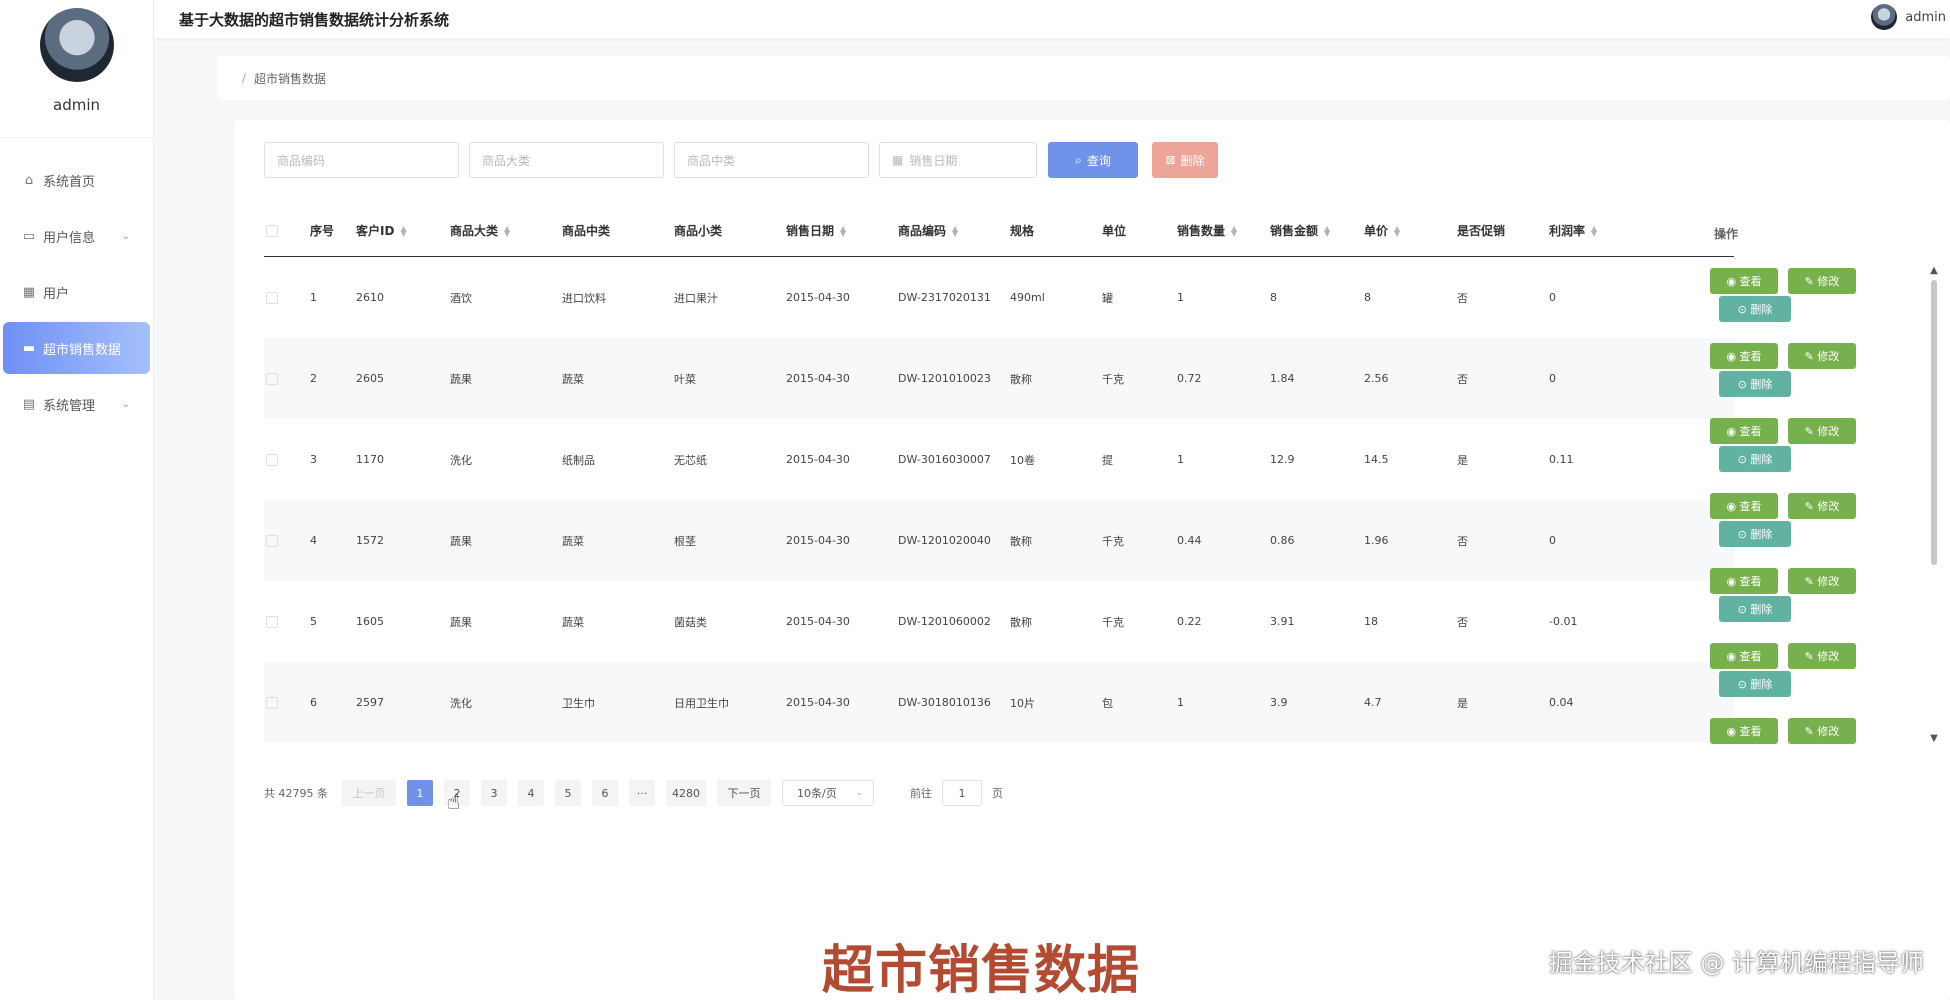 The width and height of the screenshot is (1950, 1000). I want to click on page-button: 1, so click(420, 793).